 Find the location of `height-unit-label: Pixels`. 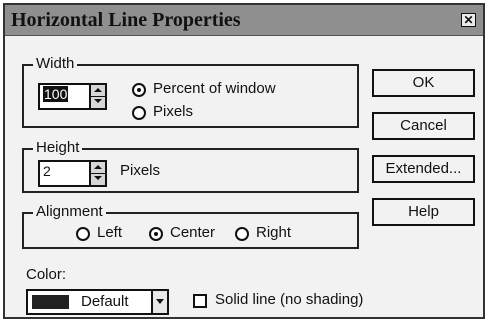

height-unit-label: Pixels is located at coordinates (140, 170).